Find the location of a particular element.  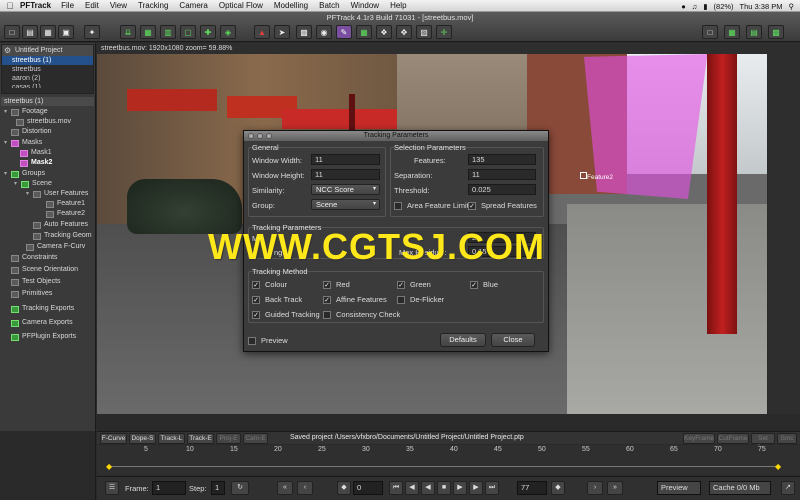

step-field: 1 is located at coordinates (218, 488).